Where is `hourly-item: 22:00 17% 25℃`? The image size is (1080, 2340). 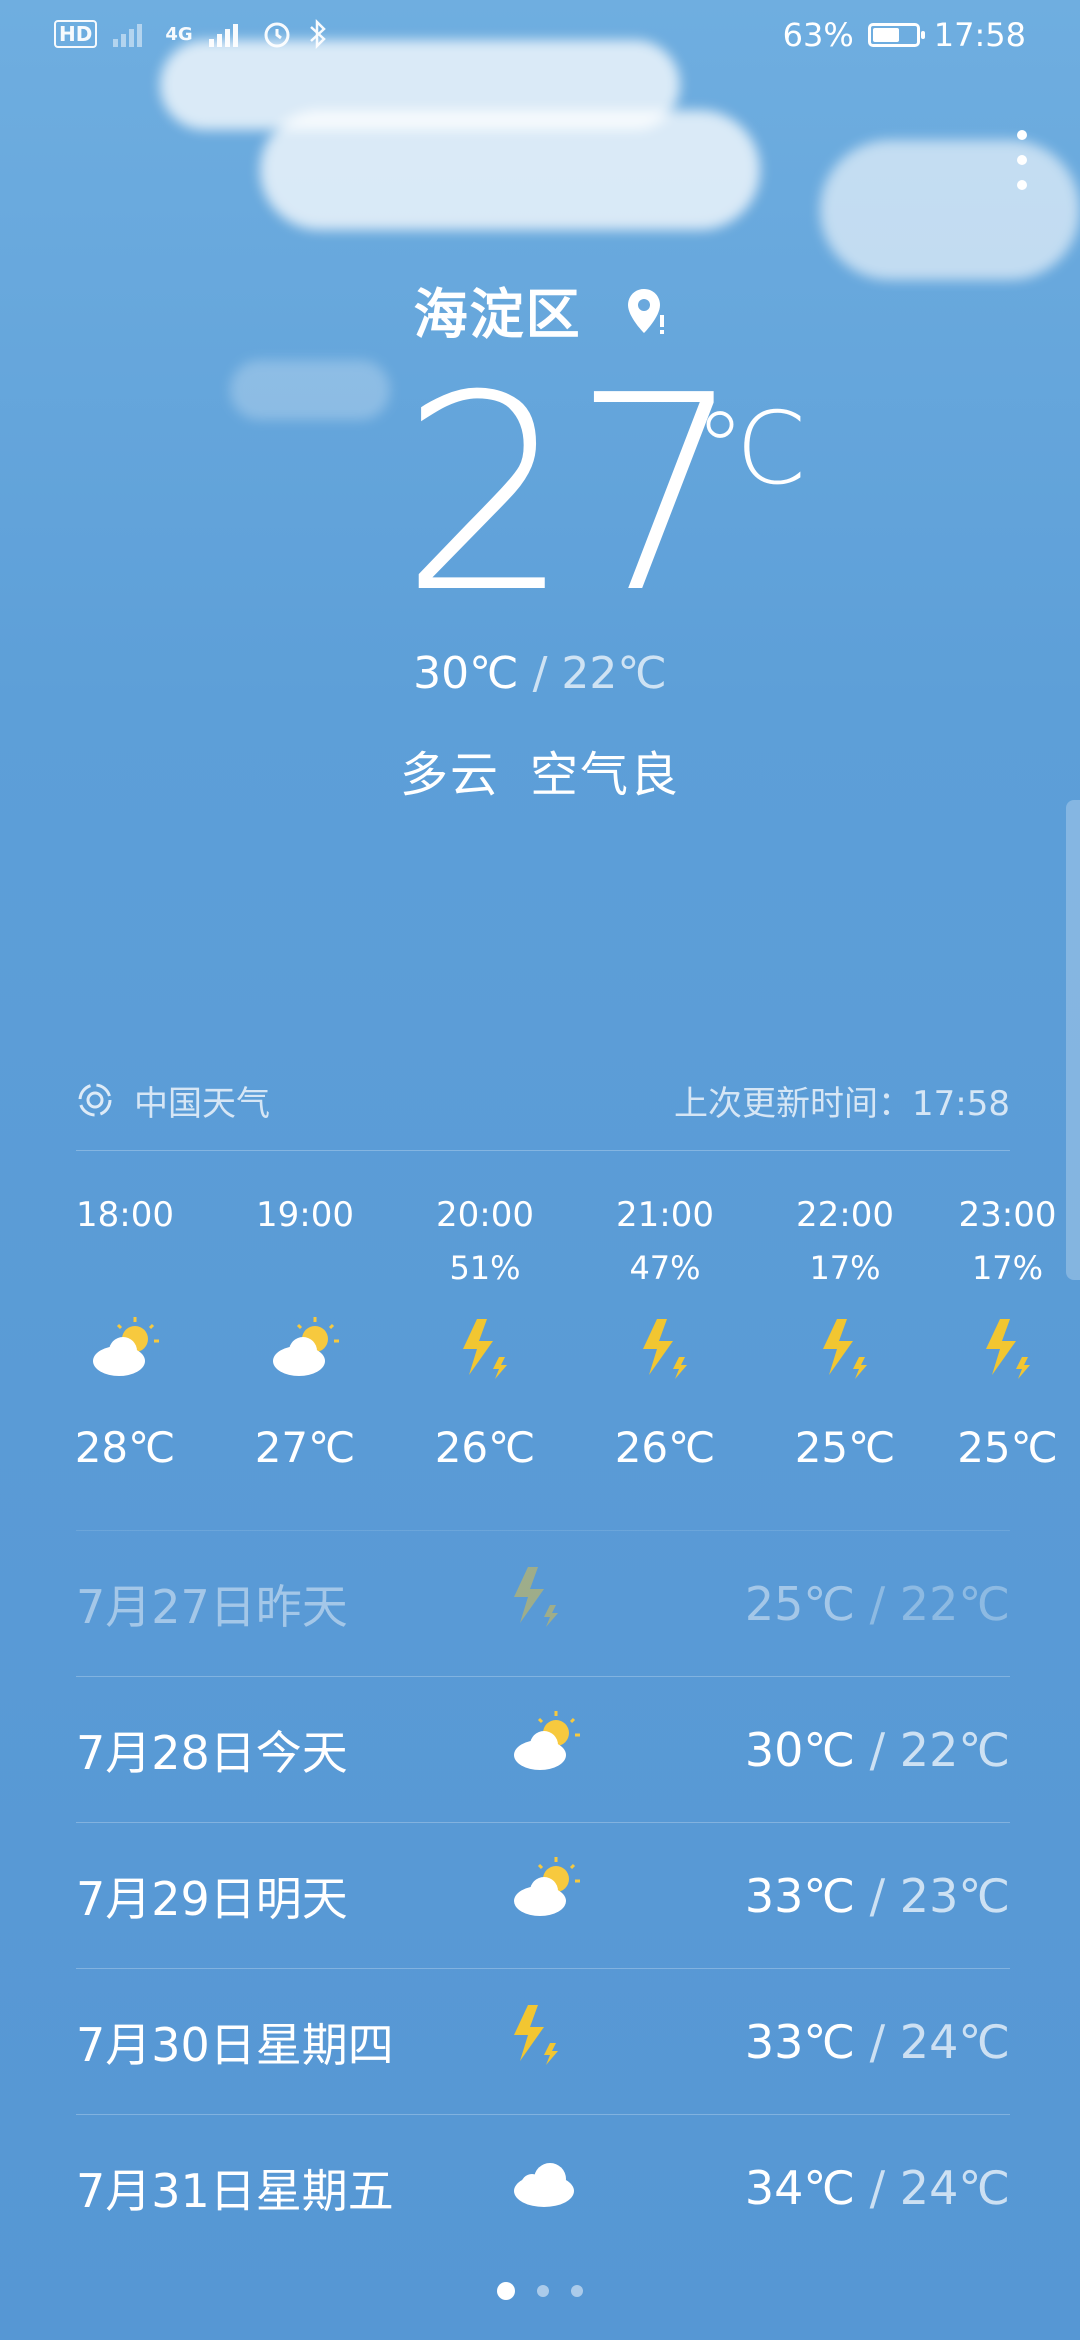 hourly-item: 22:00 17% 25℃ is located at coordinates (845, 1333).